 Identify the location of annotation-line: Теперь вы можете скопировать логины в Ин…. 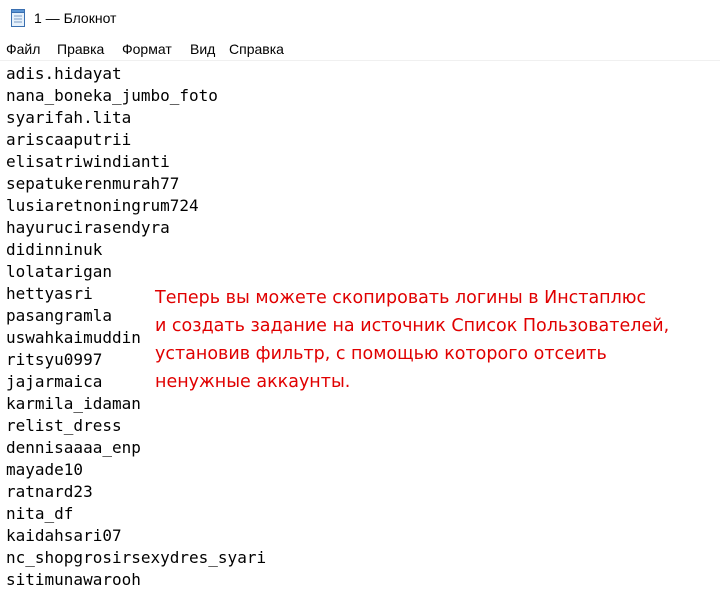
(401, 298).